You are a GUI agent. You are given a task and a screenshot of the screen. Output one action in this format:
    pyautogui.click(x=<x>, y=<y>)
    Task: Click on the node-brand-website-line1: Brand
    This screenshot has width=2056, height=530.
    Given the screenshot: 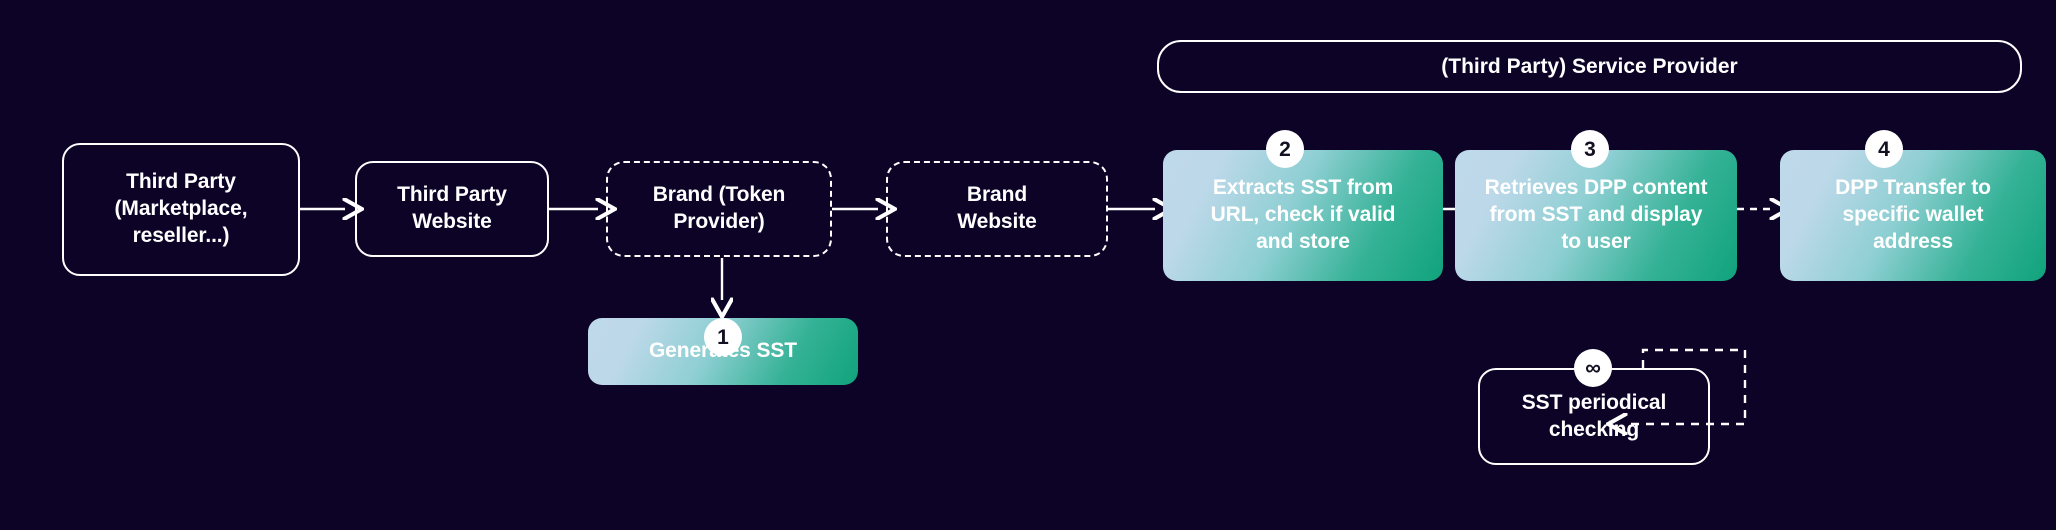 What is the action you would take?
    pyautogui.click(x=997, y=195)
    